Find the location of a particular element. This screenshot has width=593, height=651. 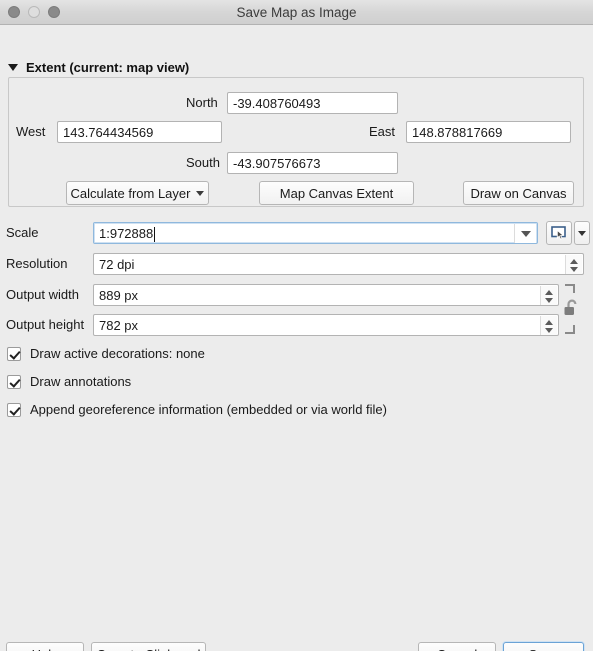

help-button: Help is located at coordinates (45, 646).